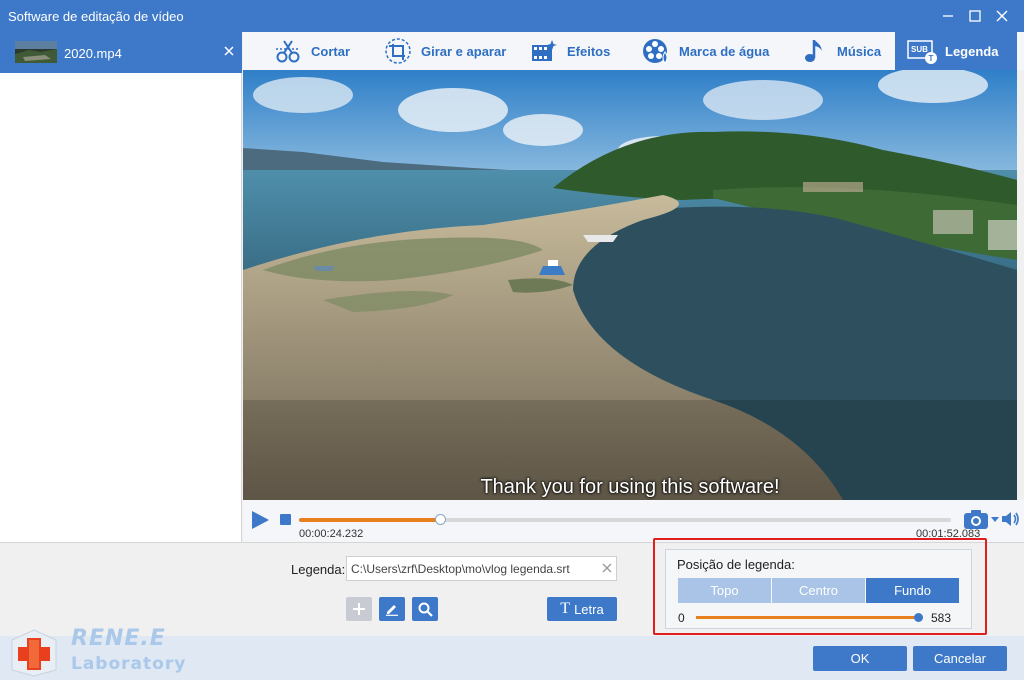 Image resolution: width=1024 pixels, height=680 pixels. What do you see at coordinates (118, 638) in the screenshot?
I see `logo-brand-text: RENE.E` at bounding box center [118, 638].